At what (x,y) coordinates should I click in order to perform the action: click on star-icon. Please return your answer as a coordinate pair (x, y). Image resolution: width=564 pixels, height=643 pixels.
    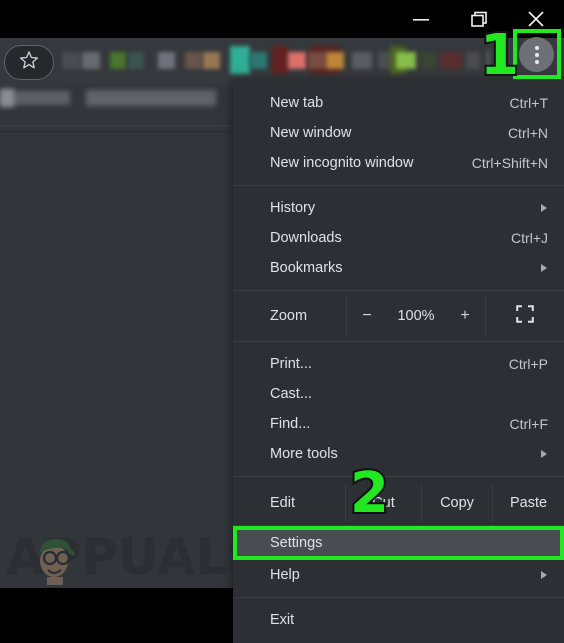
    Looking at the image, I should click on (29, 62).